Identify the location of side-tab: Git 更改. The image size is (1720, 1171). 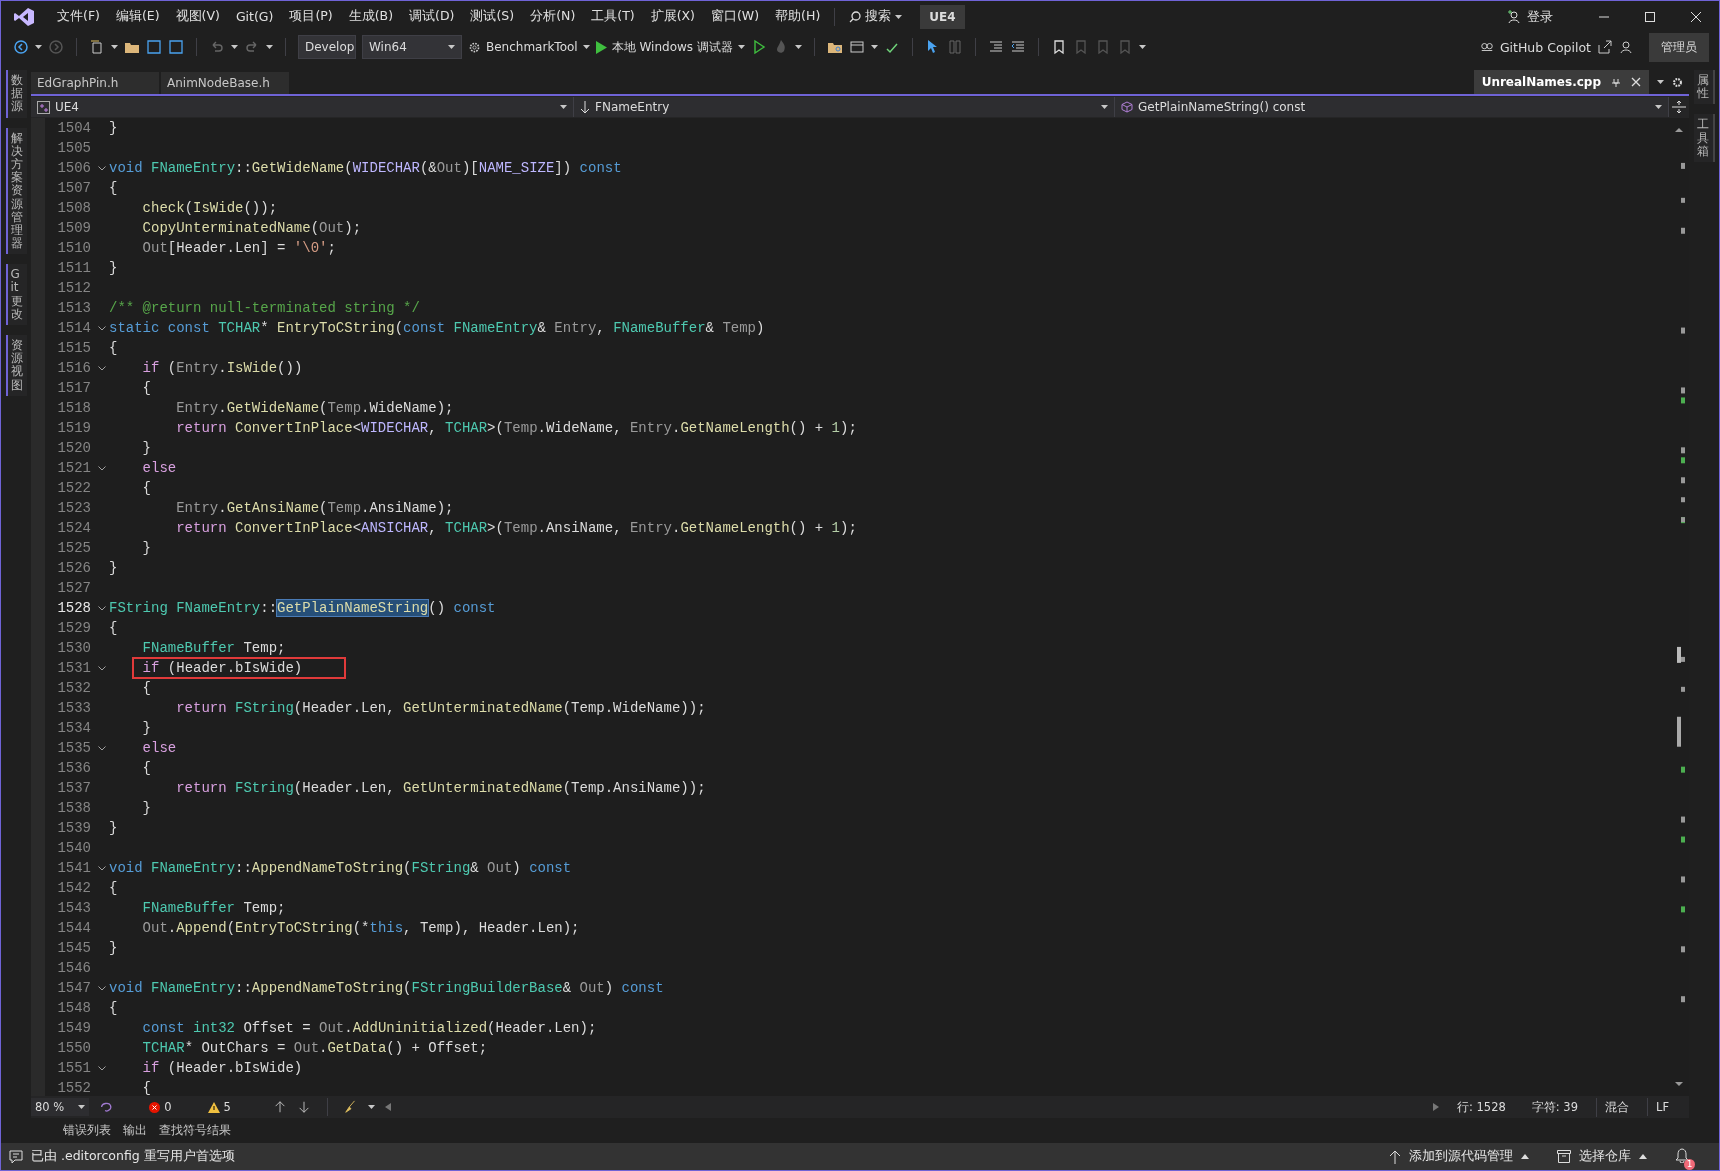
(16, 294).